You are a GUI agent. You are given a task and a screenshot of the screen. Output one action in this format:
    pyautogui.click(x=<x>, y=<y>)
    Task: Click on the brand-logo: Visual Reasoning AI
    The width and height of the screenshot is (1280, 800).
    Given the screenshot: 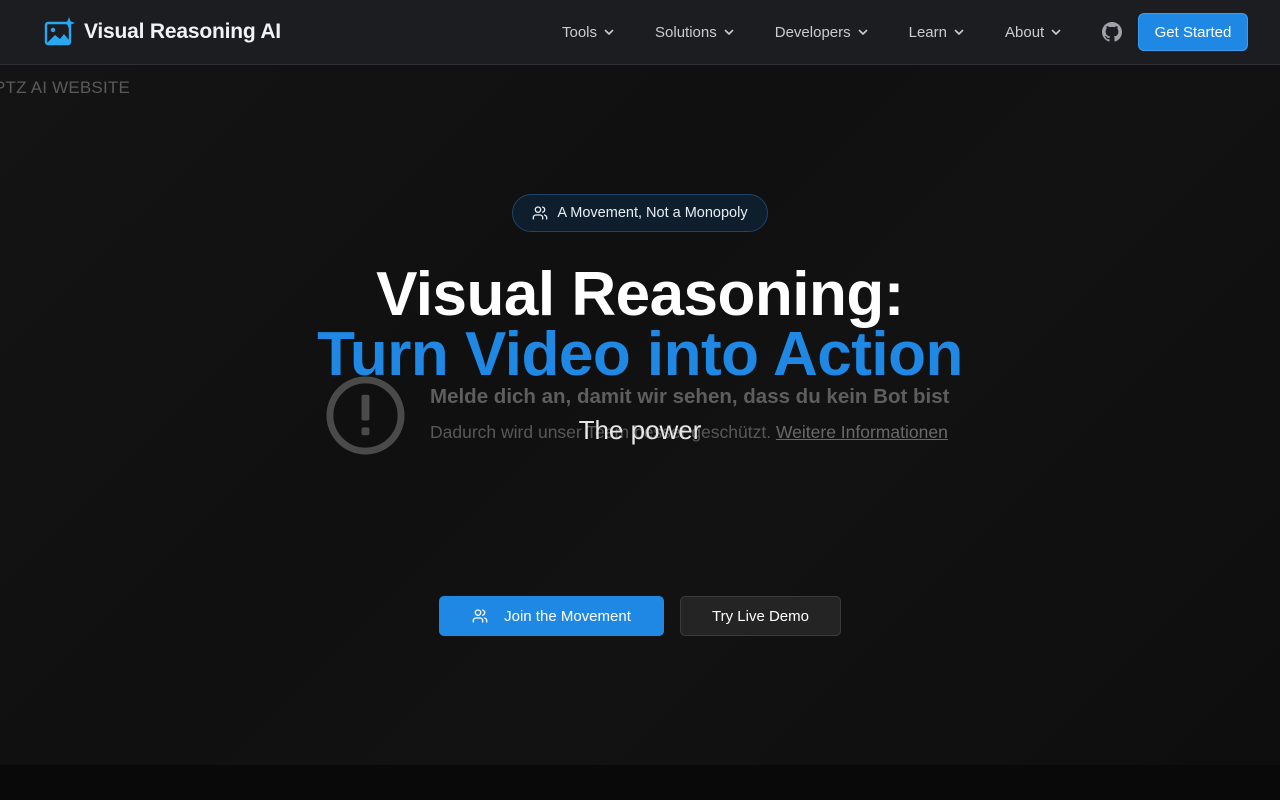 What is the action you would take?
    pyautogui.click(x=162, y=32)
    